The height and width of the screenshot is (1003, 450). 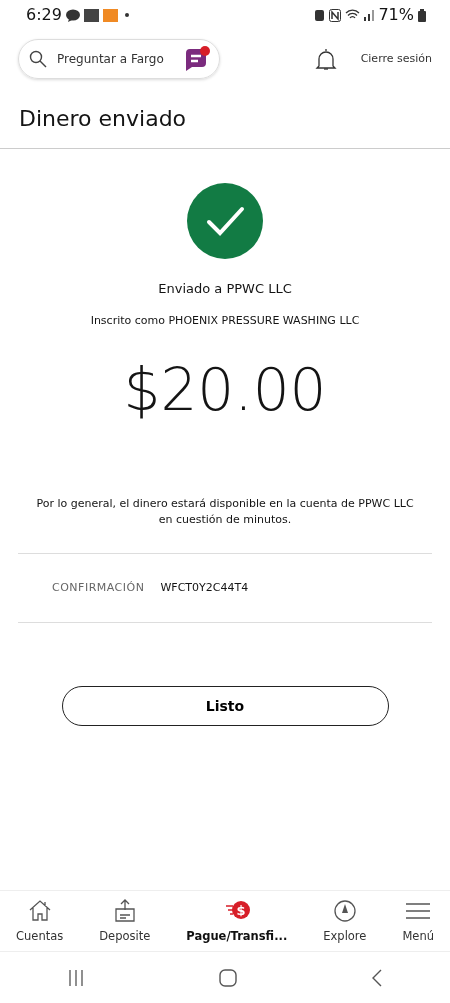 What do you see at coordinates (225, 289) in the screenshot?
I see `recipient-text: Enviado a PPWC LLC` at bounding box center [225, 289].